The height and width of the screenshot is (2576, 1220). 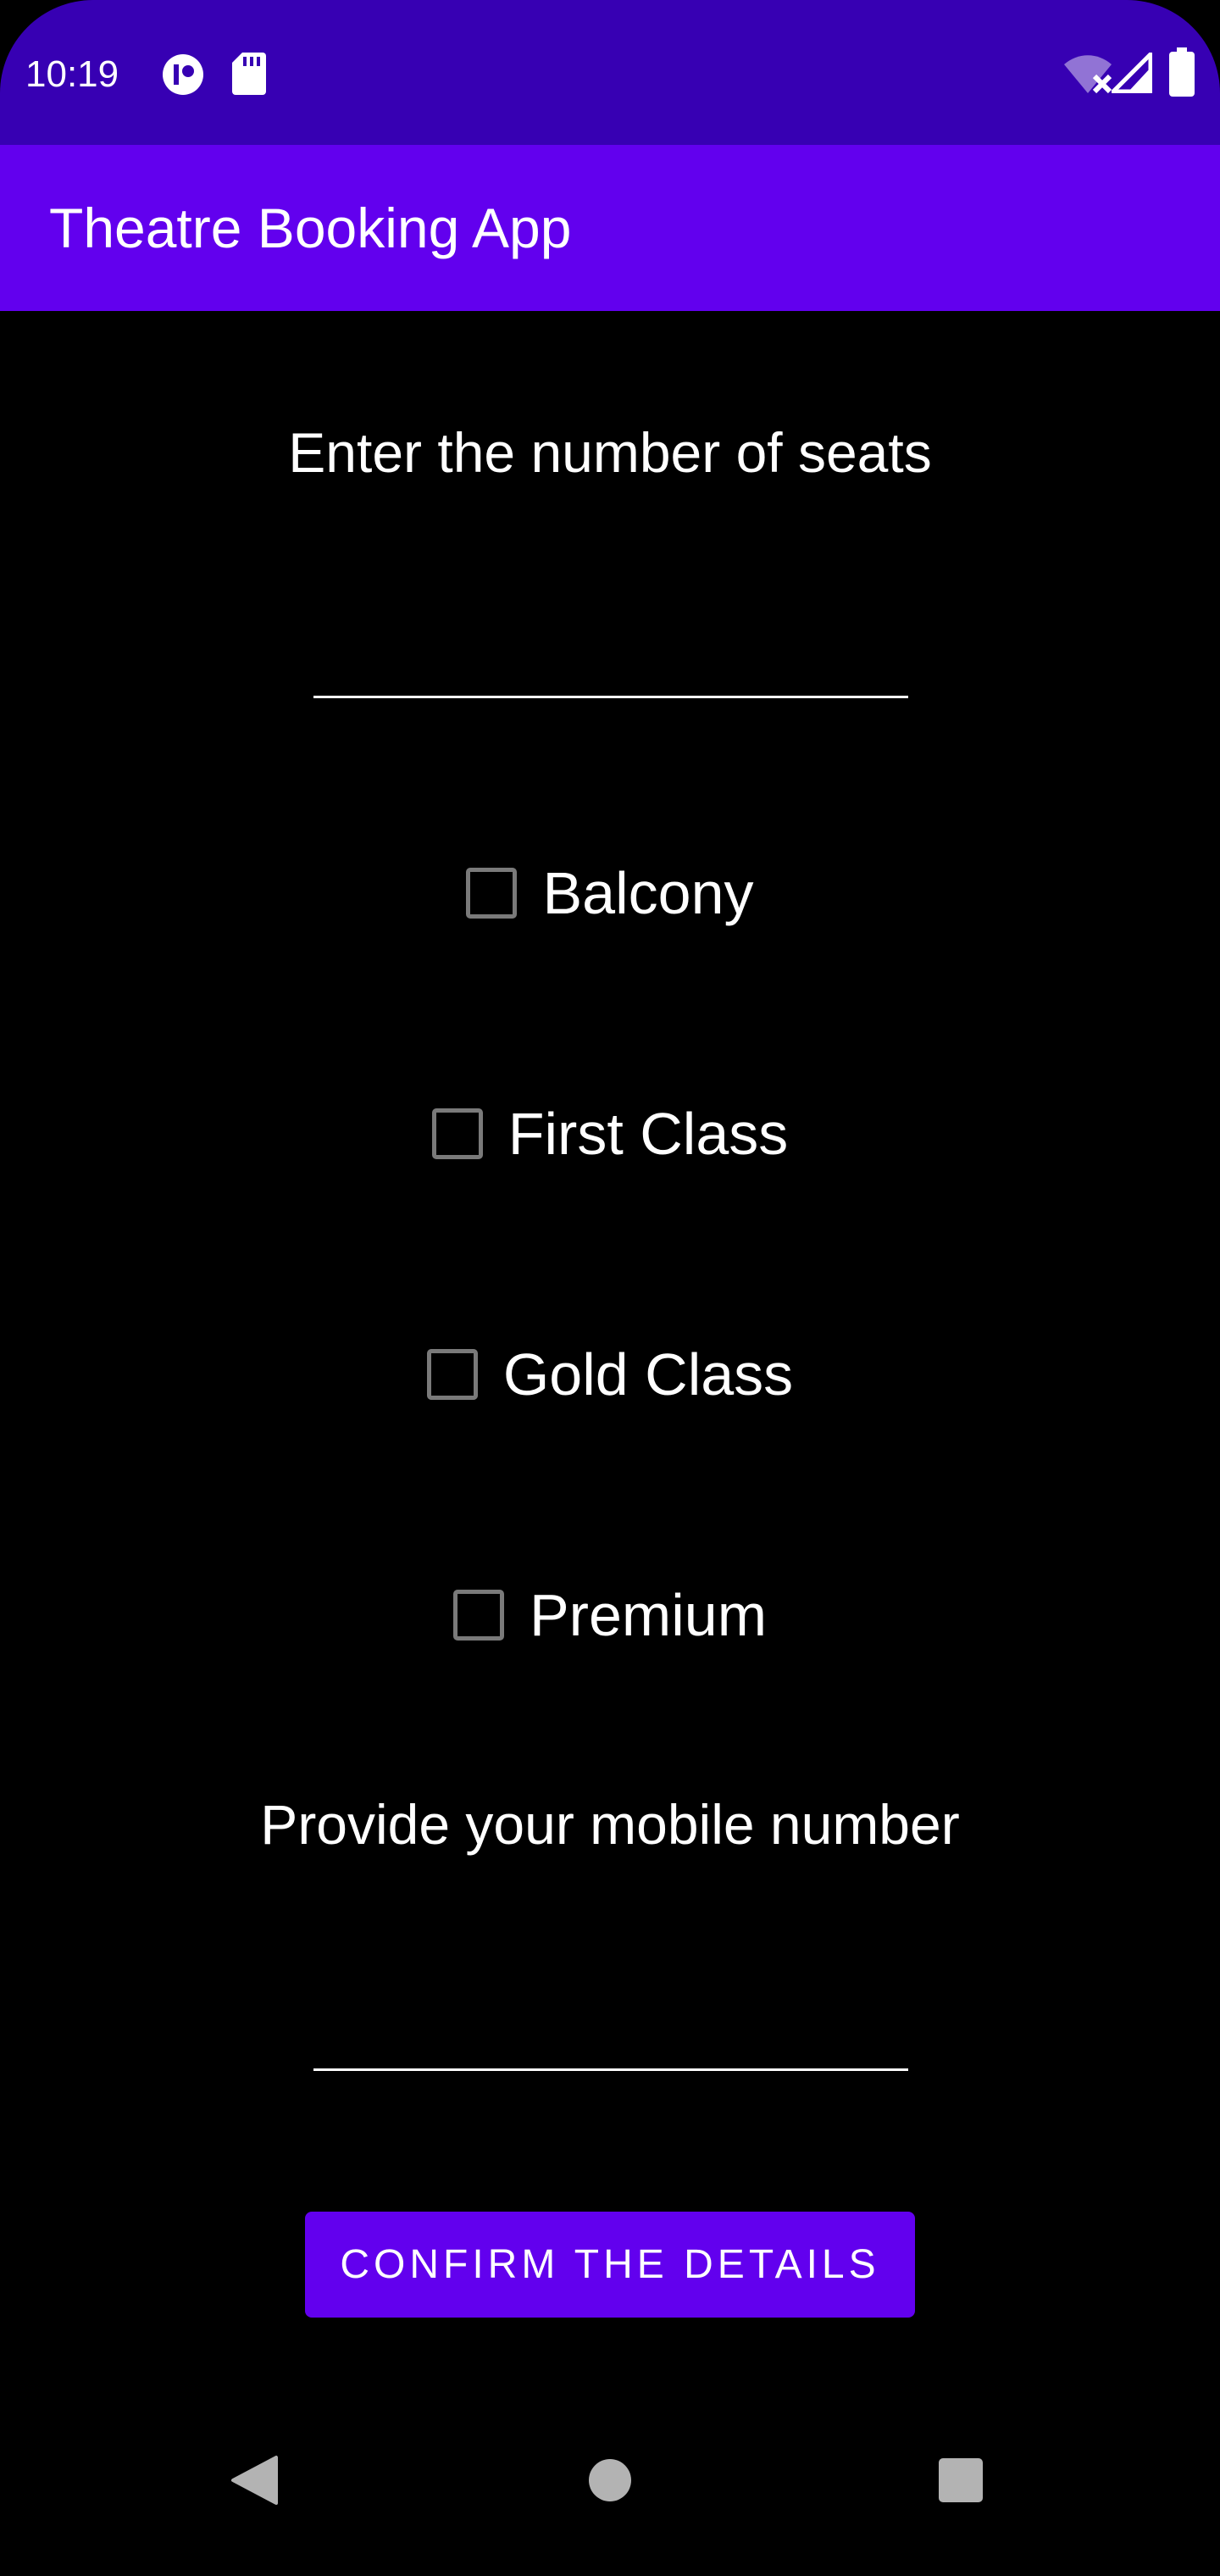 I want to click on signal-icon, so click(x=1132, y=73).